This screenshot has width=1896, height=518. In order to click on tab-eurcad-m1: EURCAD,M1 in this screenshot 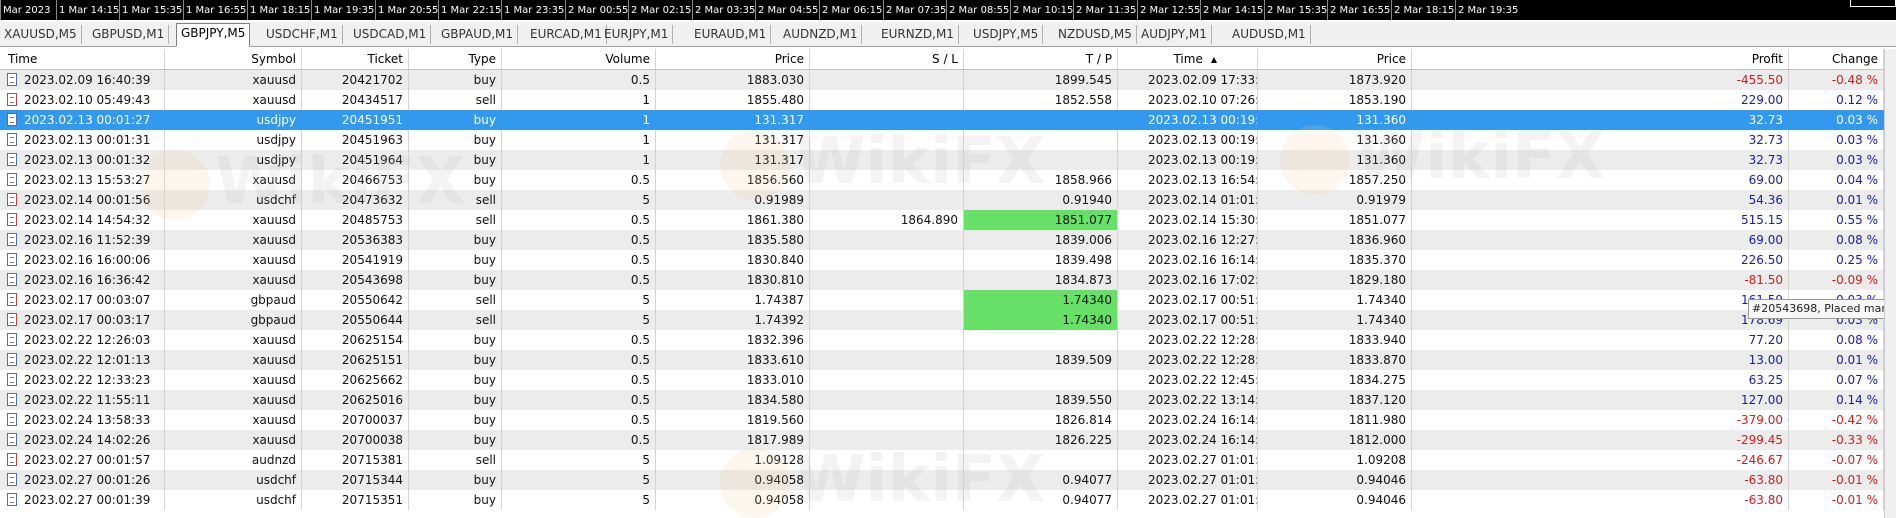, I will do `click(566, 34)`.